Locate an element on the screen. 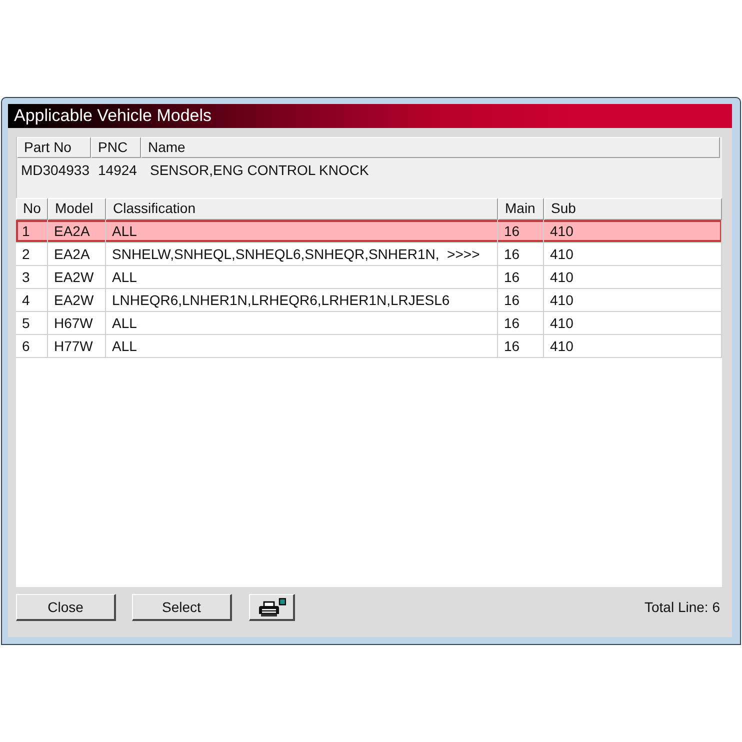 This screenshot has height=742, width=742. part-field: MD304933 is located at coordinates (54, 170).